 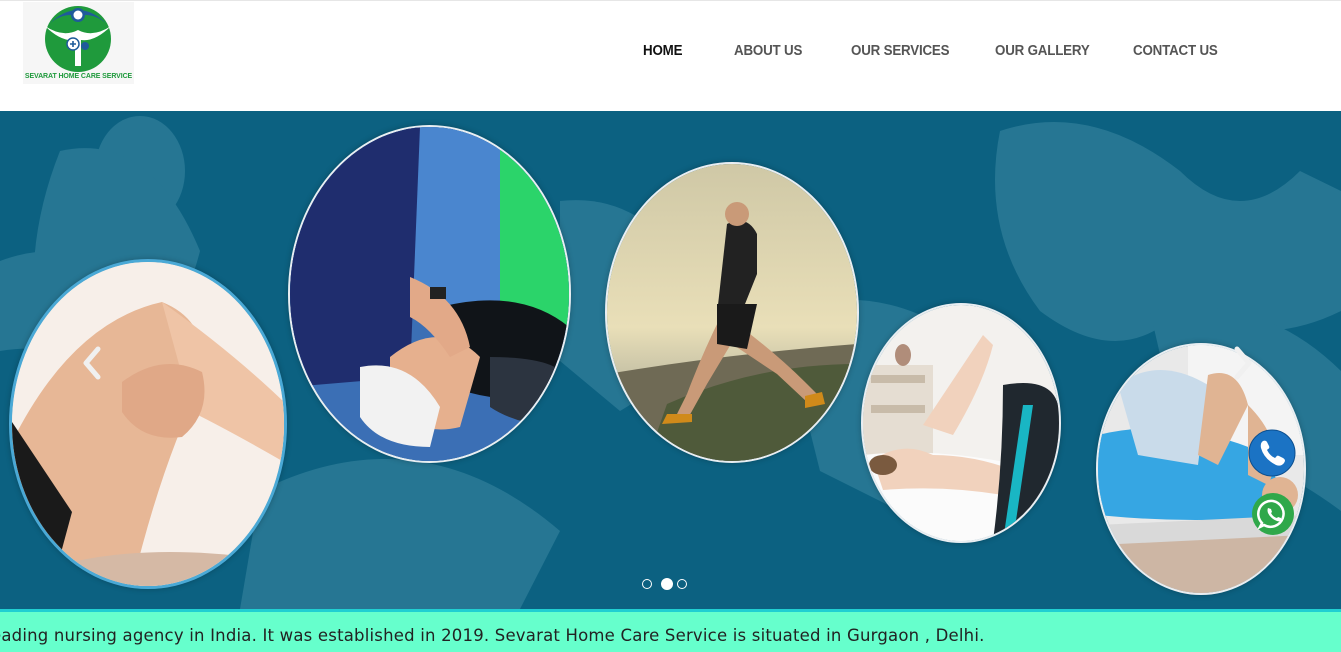 What do you see at coordinates (78, 39) in the screenshot?
I see `logo-emblem-icon` at bounding box center [78, 39].